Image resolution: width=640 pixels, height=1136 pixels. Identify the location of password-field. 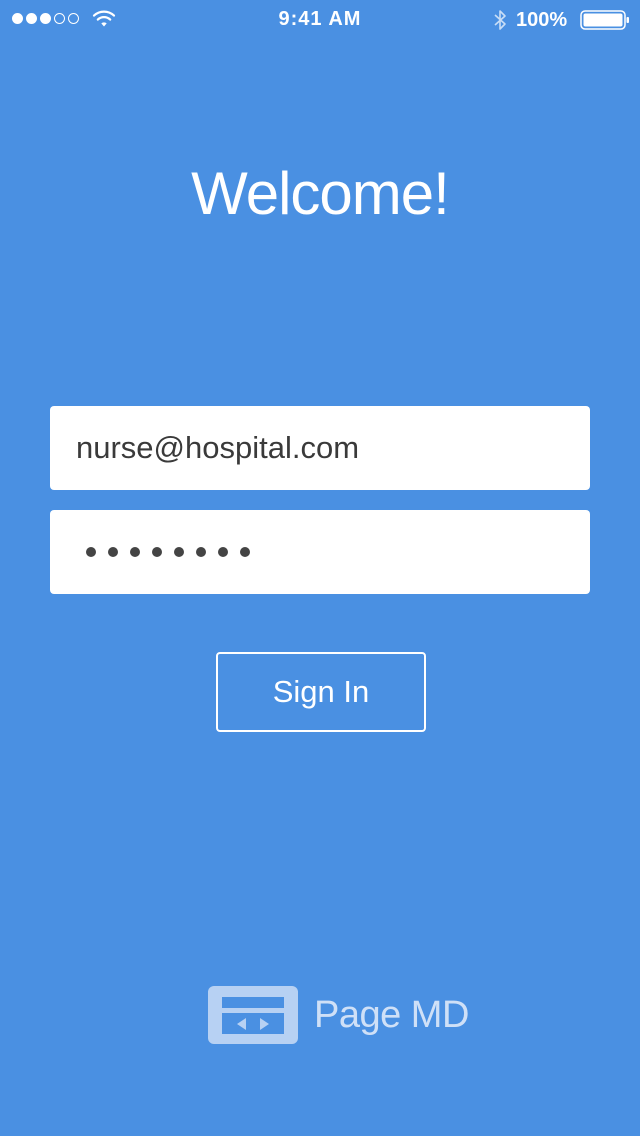
(320, 552).